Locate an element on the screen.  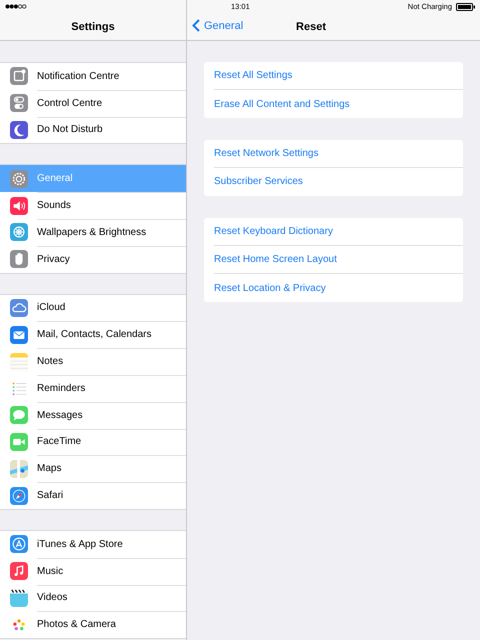
signal-icon is located at coordinates (16, 6).